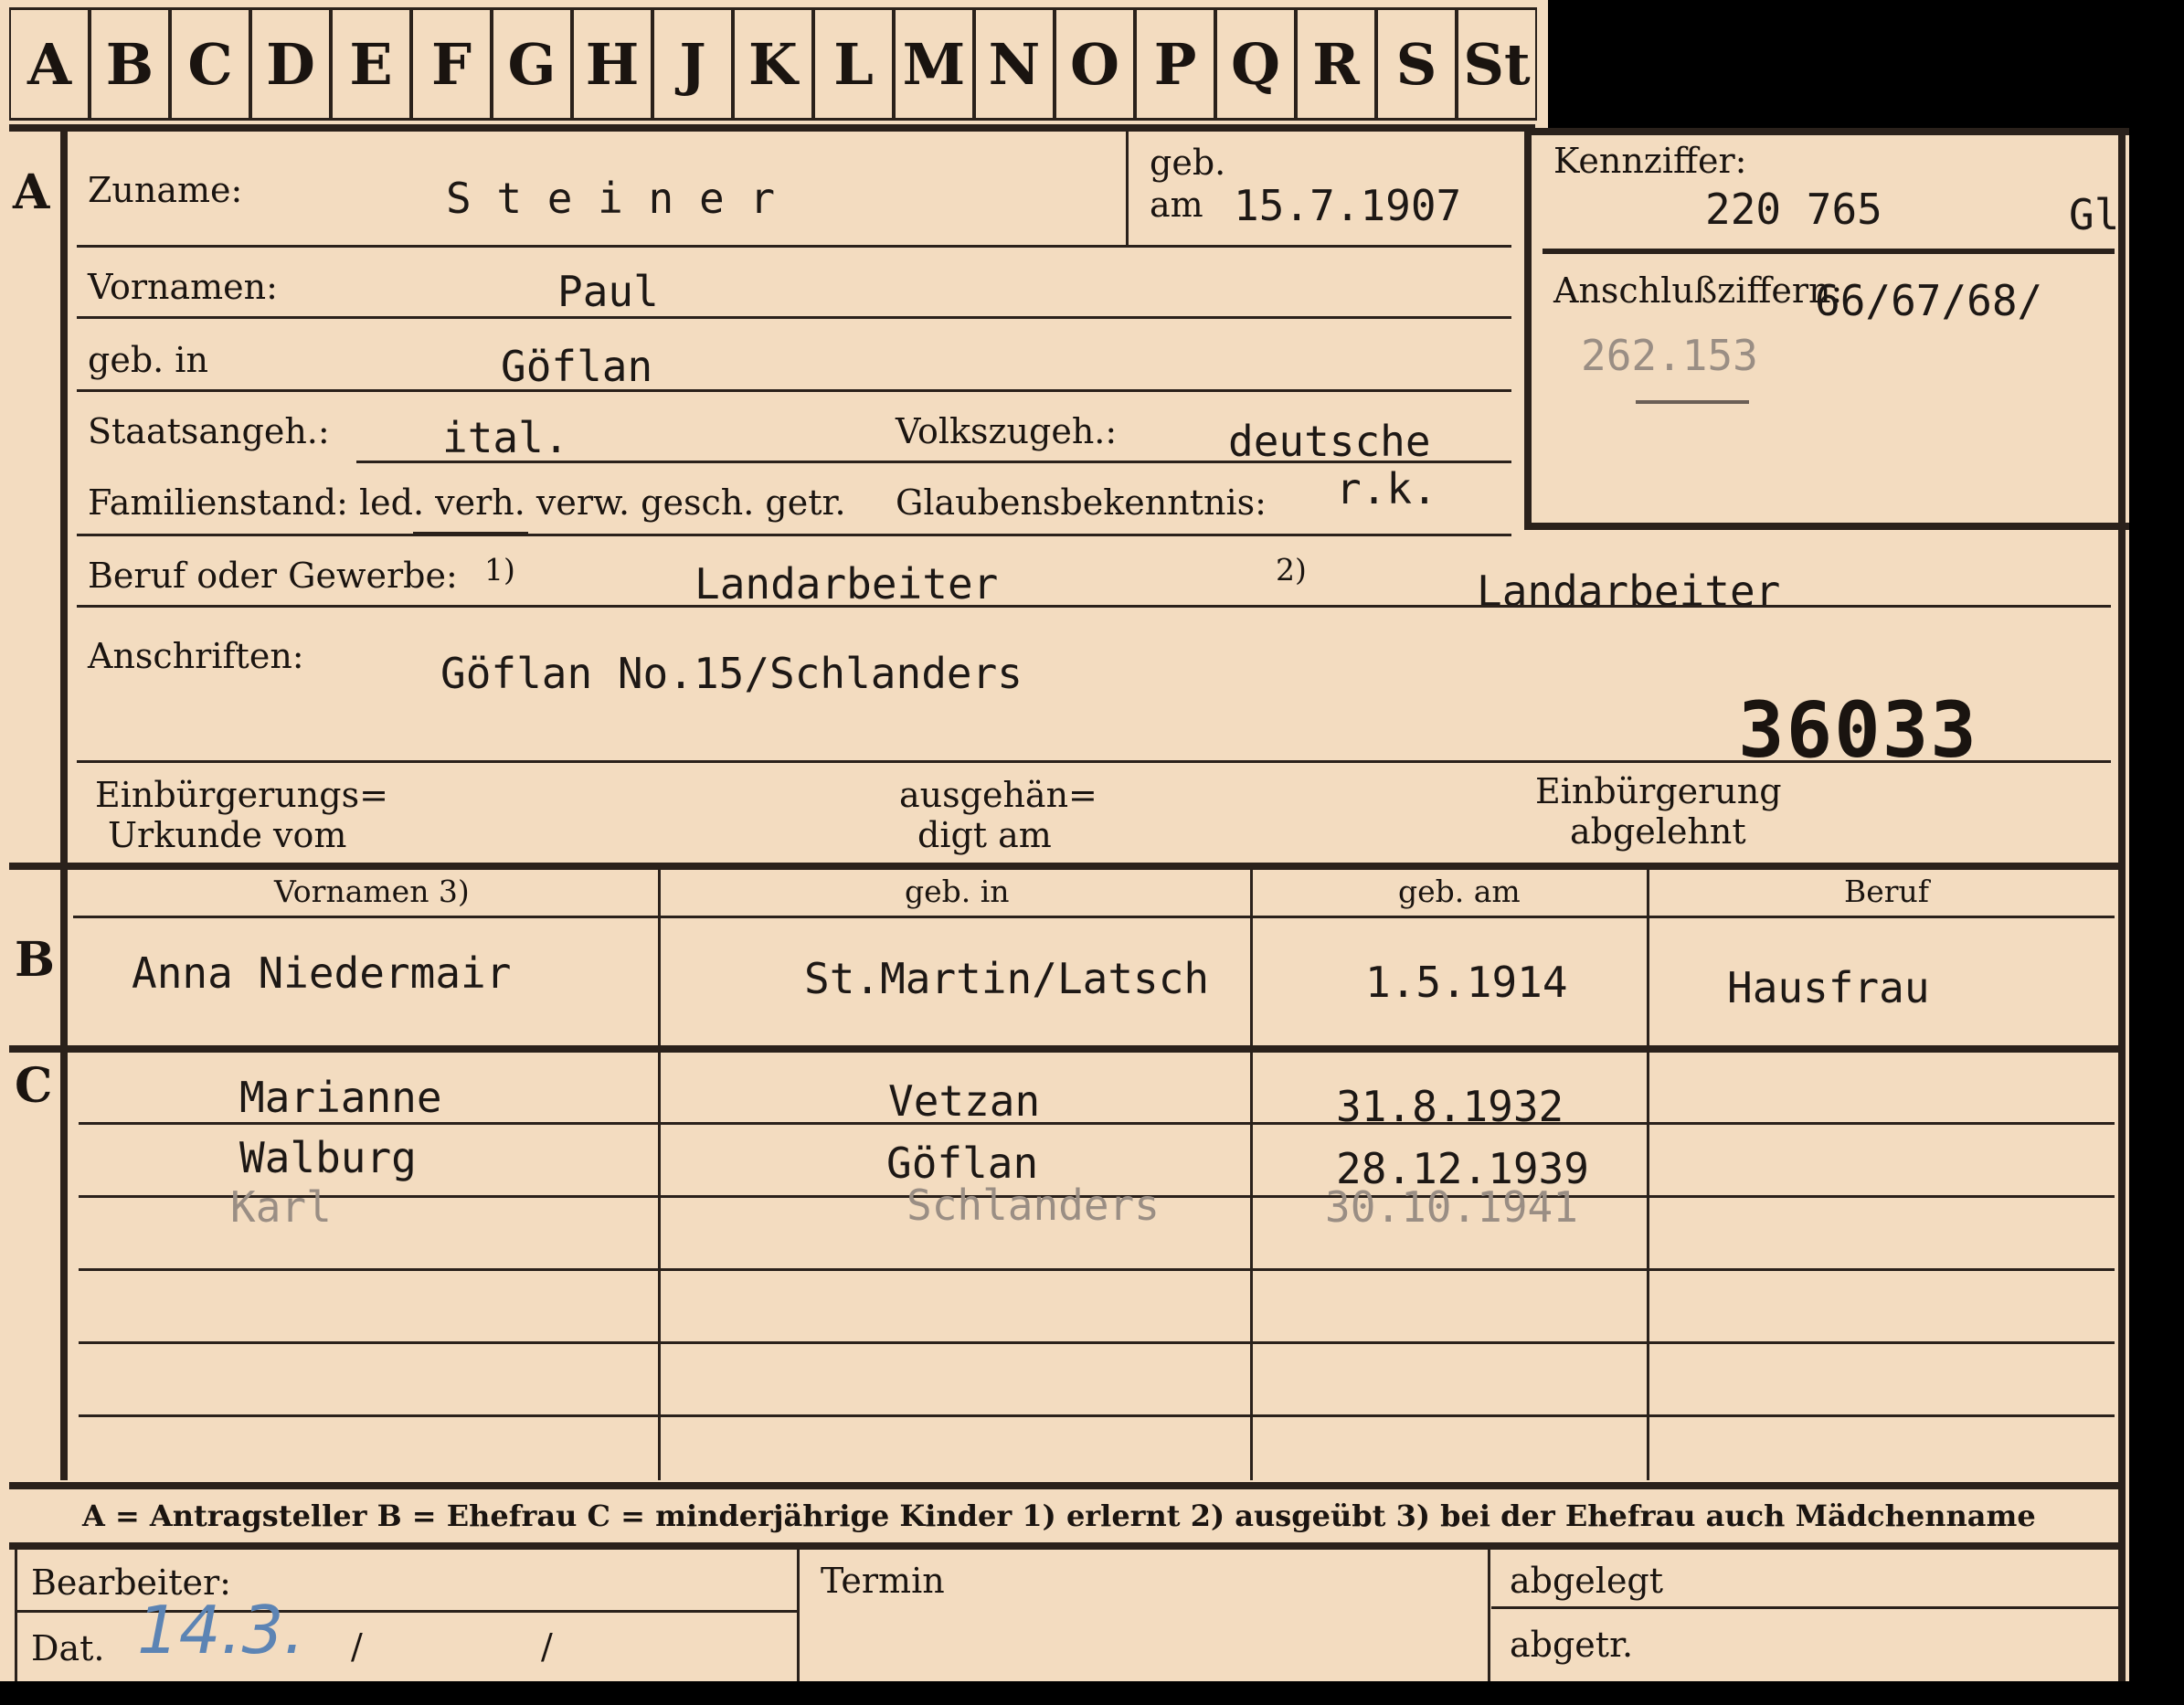  What do you see at coordinates (933, 462) in the screenshot?
I see `line-row4` at bounding box center [933, 462].